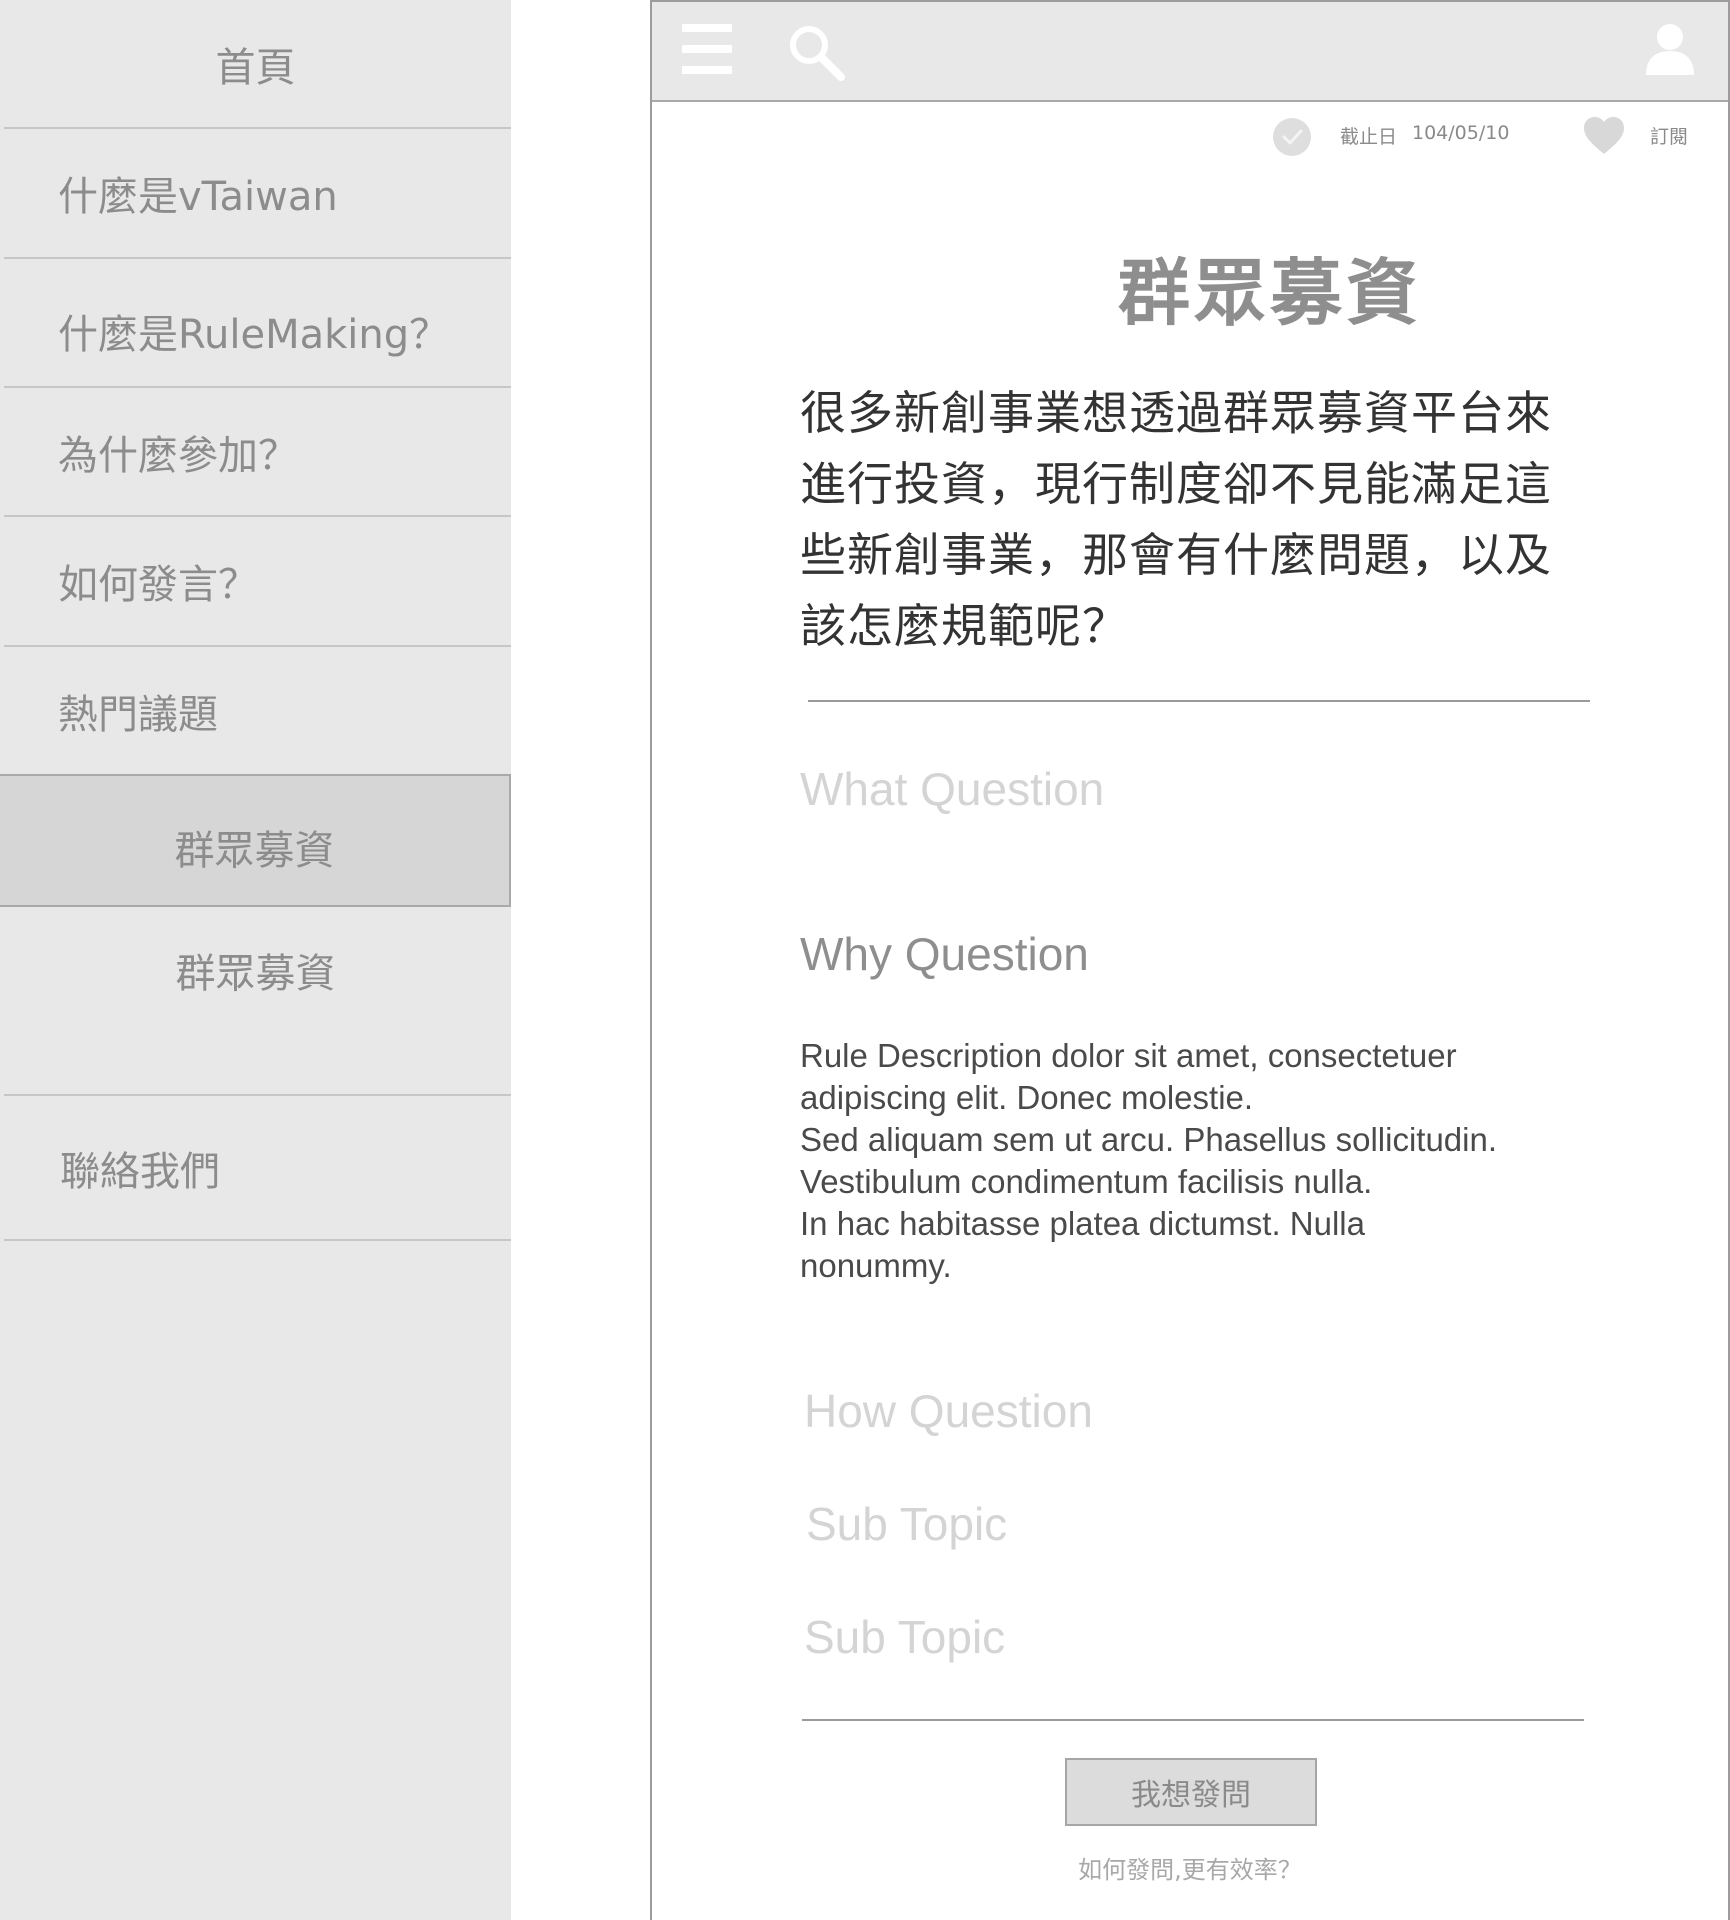 This screenshot has width=1730, height=1920. I want to click on why-question-heading: Why Question, so click(944, 954).